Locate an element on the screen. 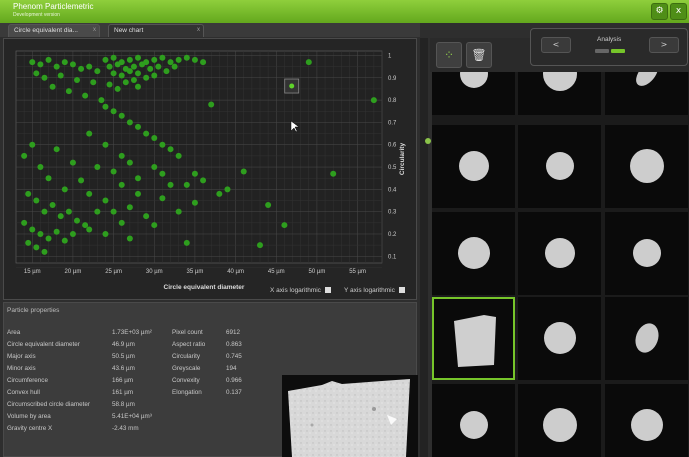  panel-splitter is located at coordinates (424, 247).